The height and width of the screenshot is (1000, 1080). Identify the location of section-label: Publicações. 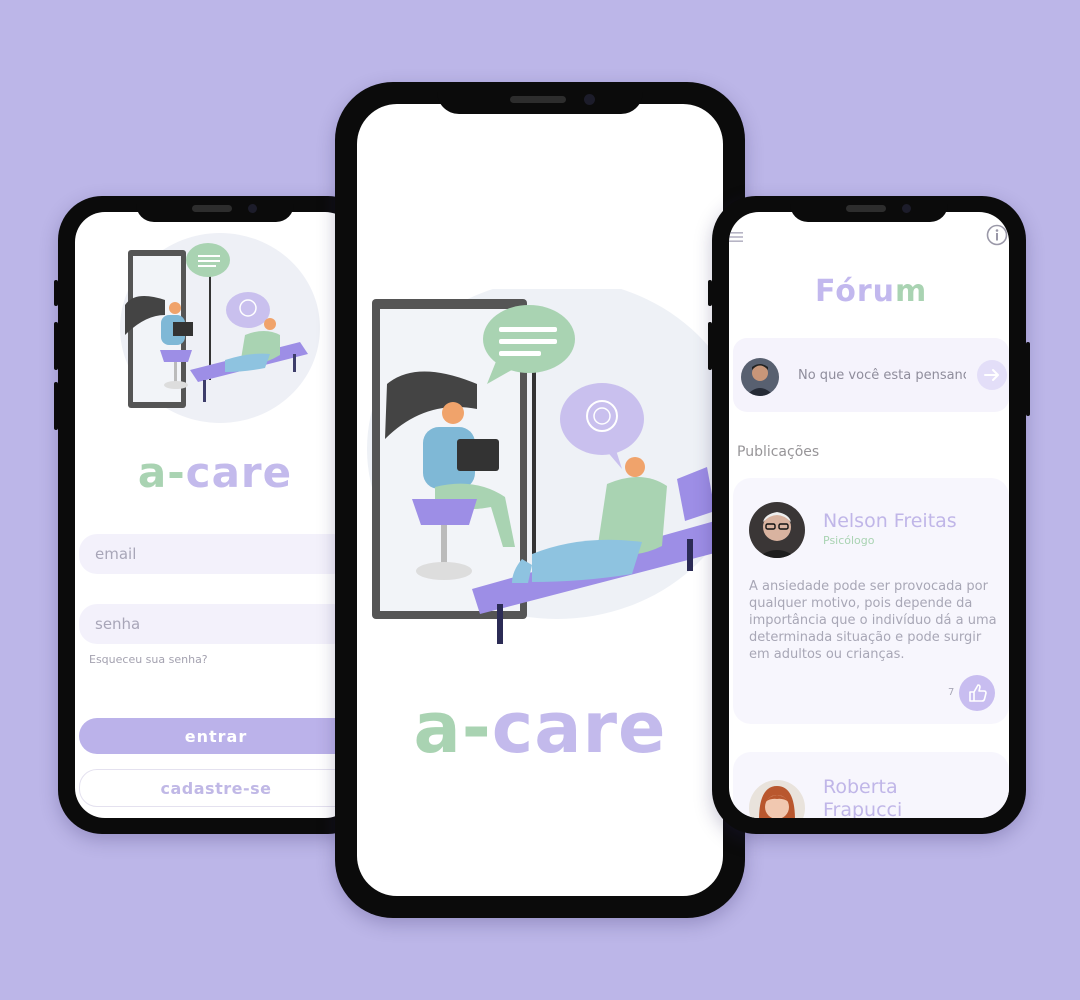
(778, 452).